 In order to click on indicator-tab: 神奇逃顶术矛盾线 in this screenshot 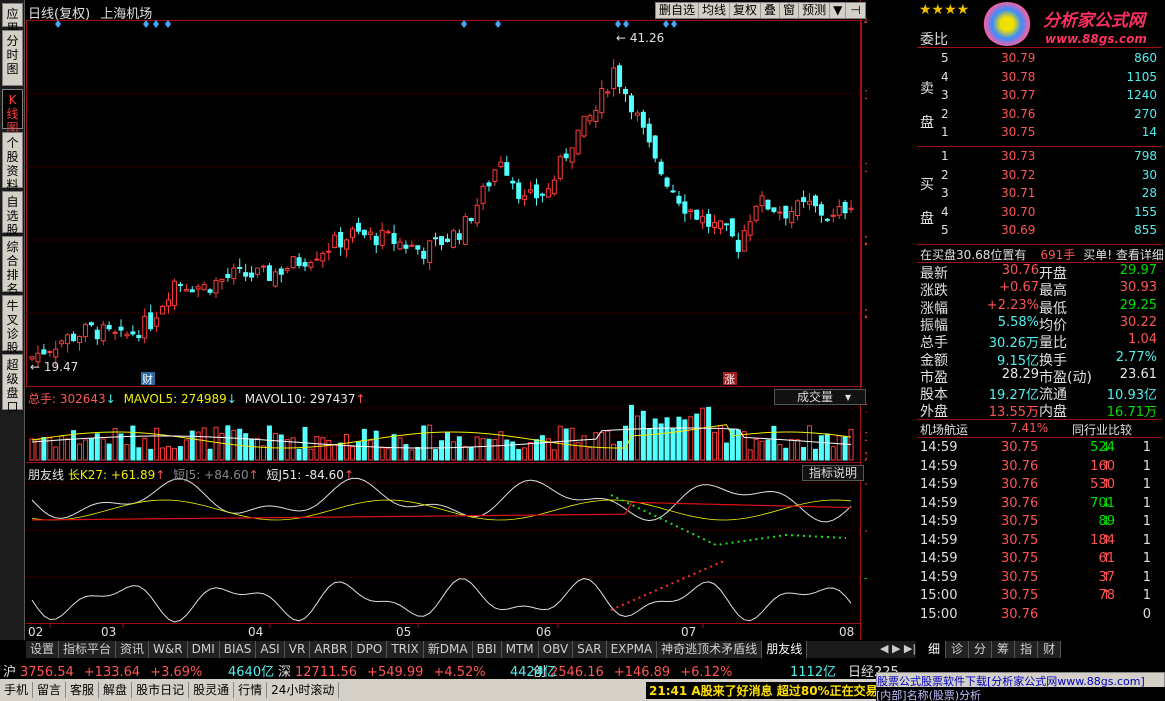, I will do `click(710, 649)`.